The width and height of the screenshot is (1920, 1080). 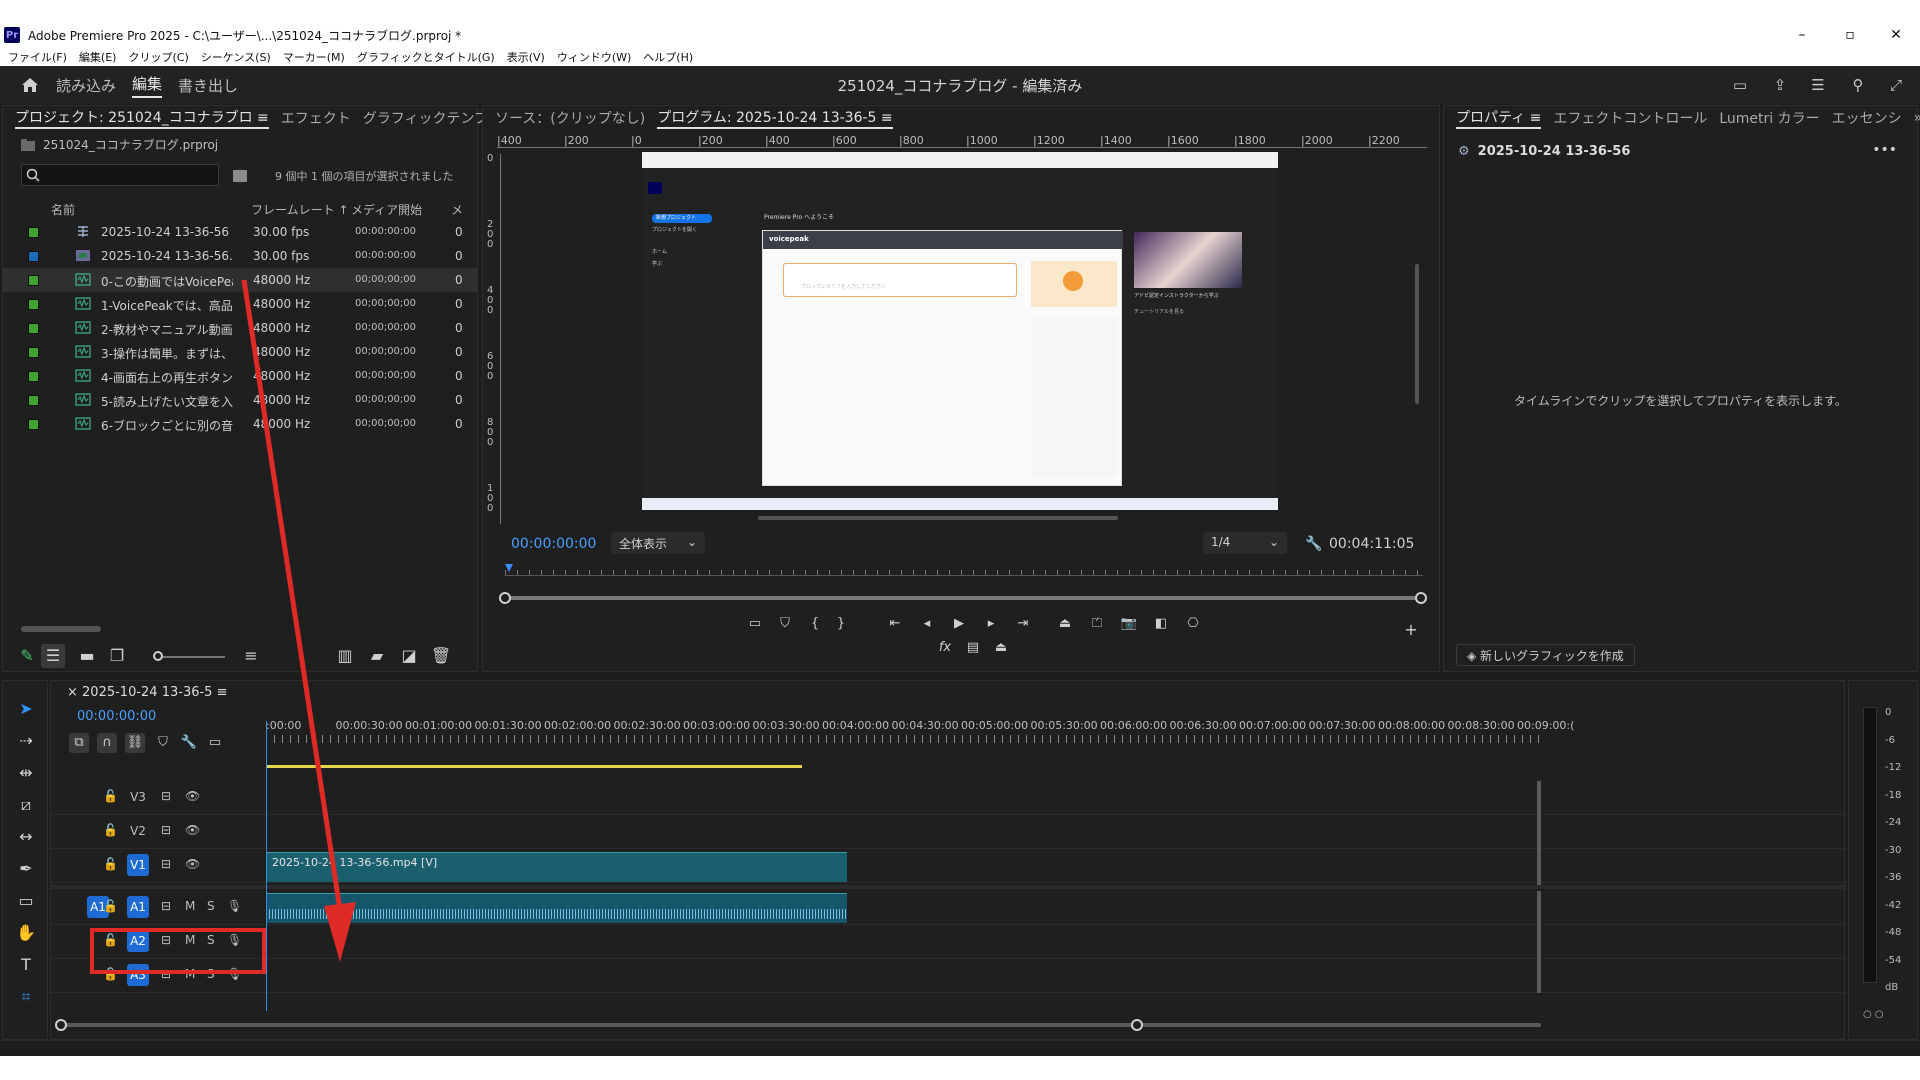 I want to click on workspace-import: 読み込み, so click(x=86, y=85).